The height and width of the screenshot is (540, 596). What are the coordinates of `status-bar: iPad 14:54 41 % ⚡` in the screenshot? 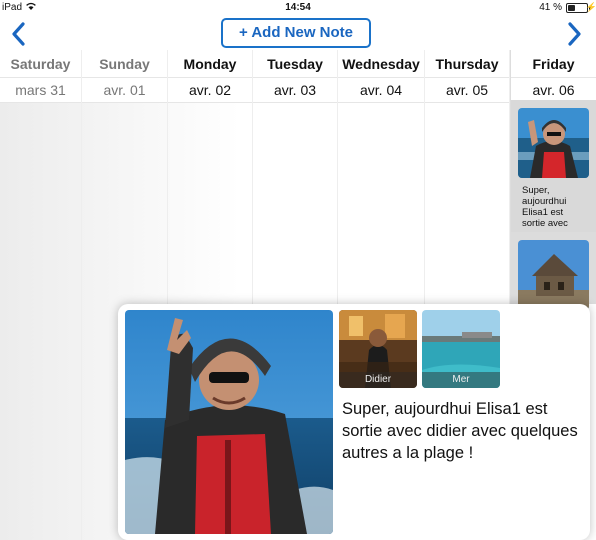 It's located at (298, 8).